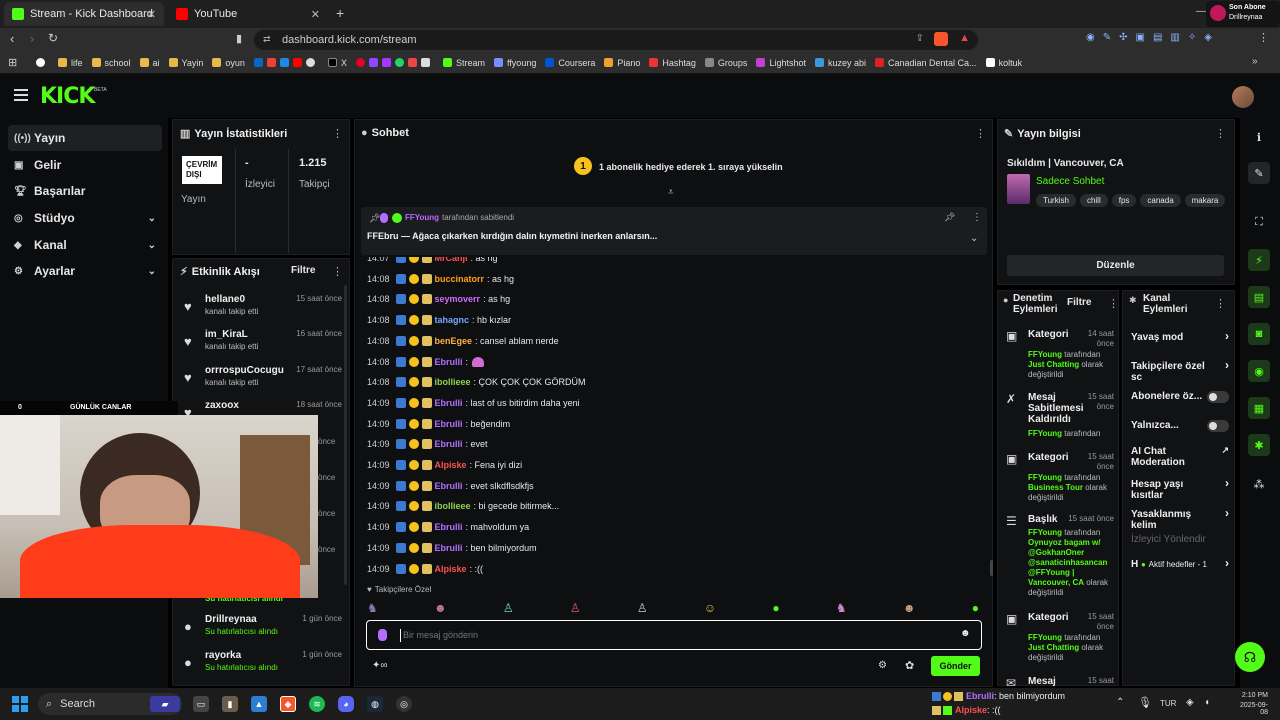  Describe the element at coordinates (909, 665) in the screenshot. I see `gift-icon: ✿` at that location.